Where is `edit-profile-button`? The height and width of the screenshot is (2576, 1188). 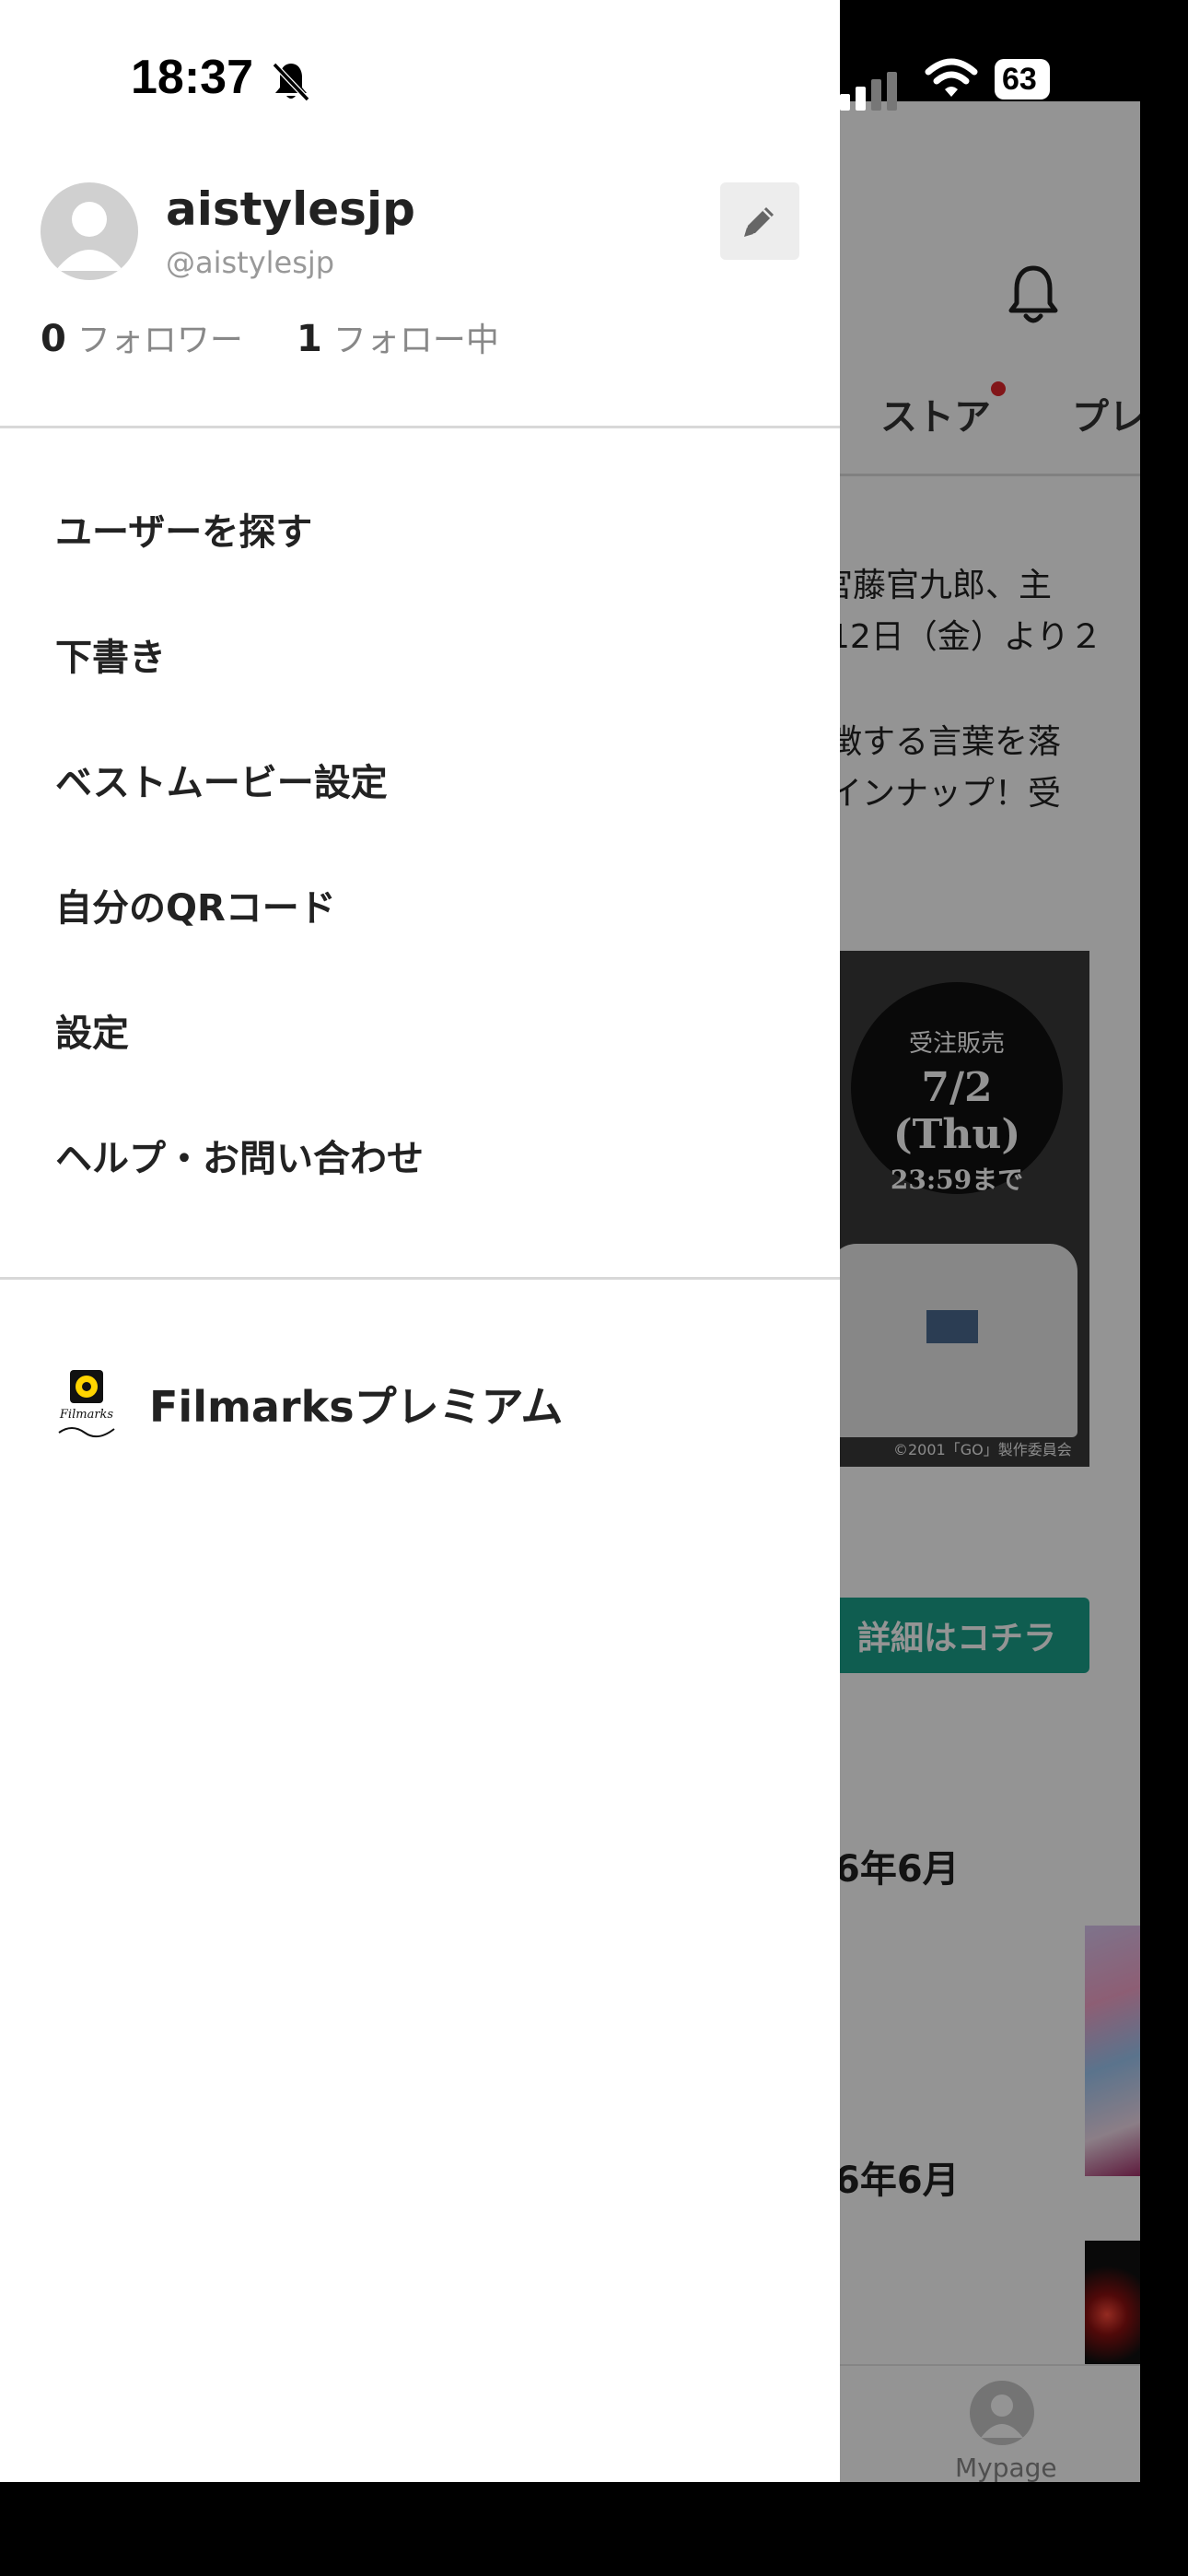 edit-profile-button is located at coordinates (759, 221).